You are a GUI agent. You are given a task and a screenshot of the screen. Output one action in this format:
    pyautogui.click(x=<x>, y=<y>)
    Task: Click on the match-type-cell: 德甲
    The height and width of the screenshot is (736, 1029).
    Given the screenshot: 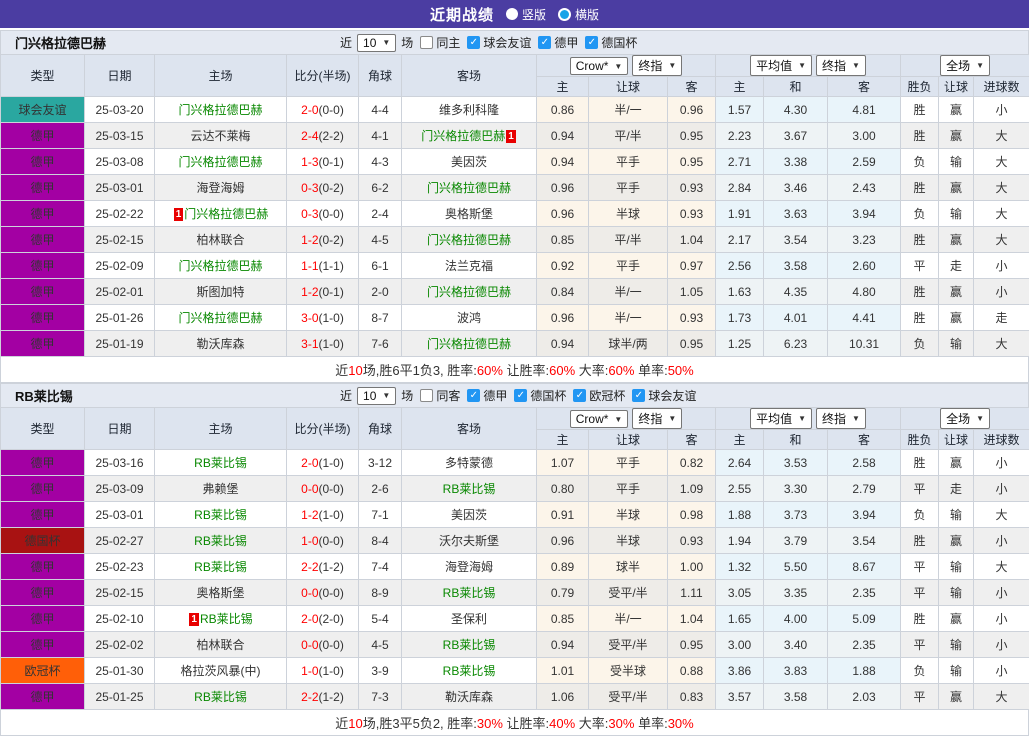 What is the action you would take?
    pyautogui.click(x=43, y=214)
    